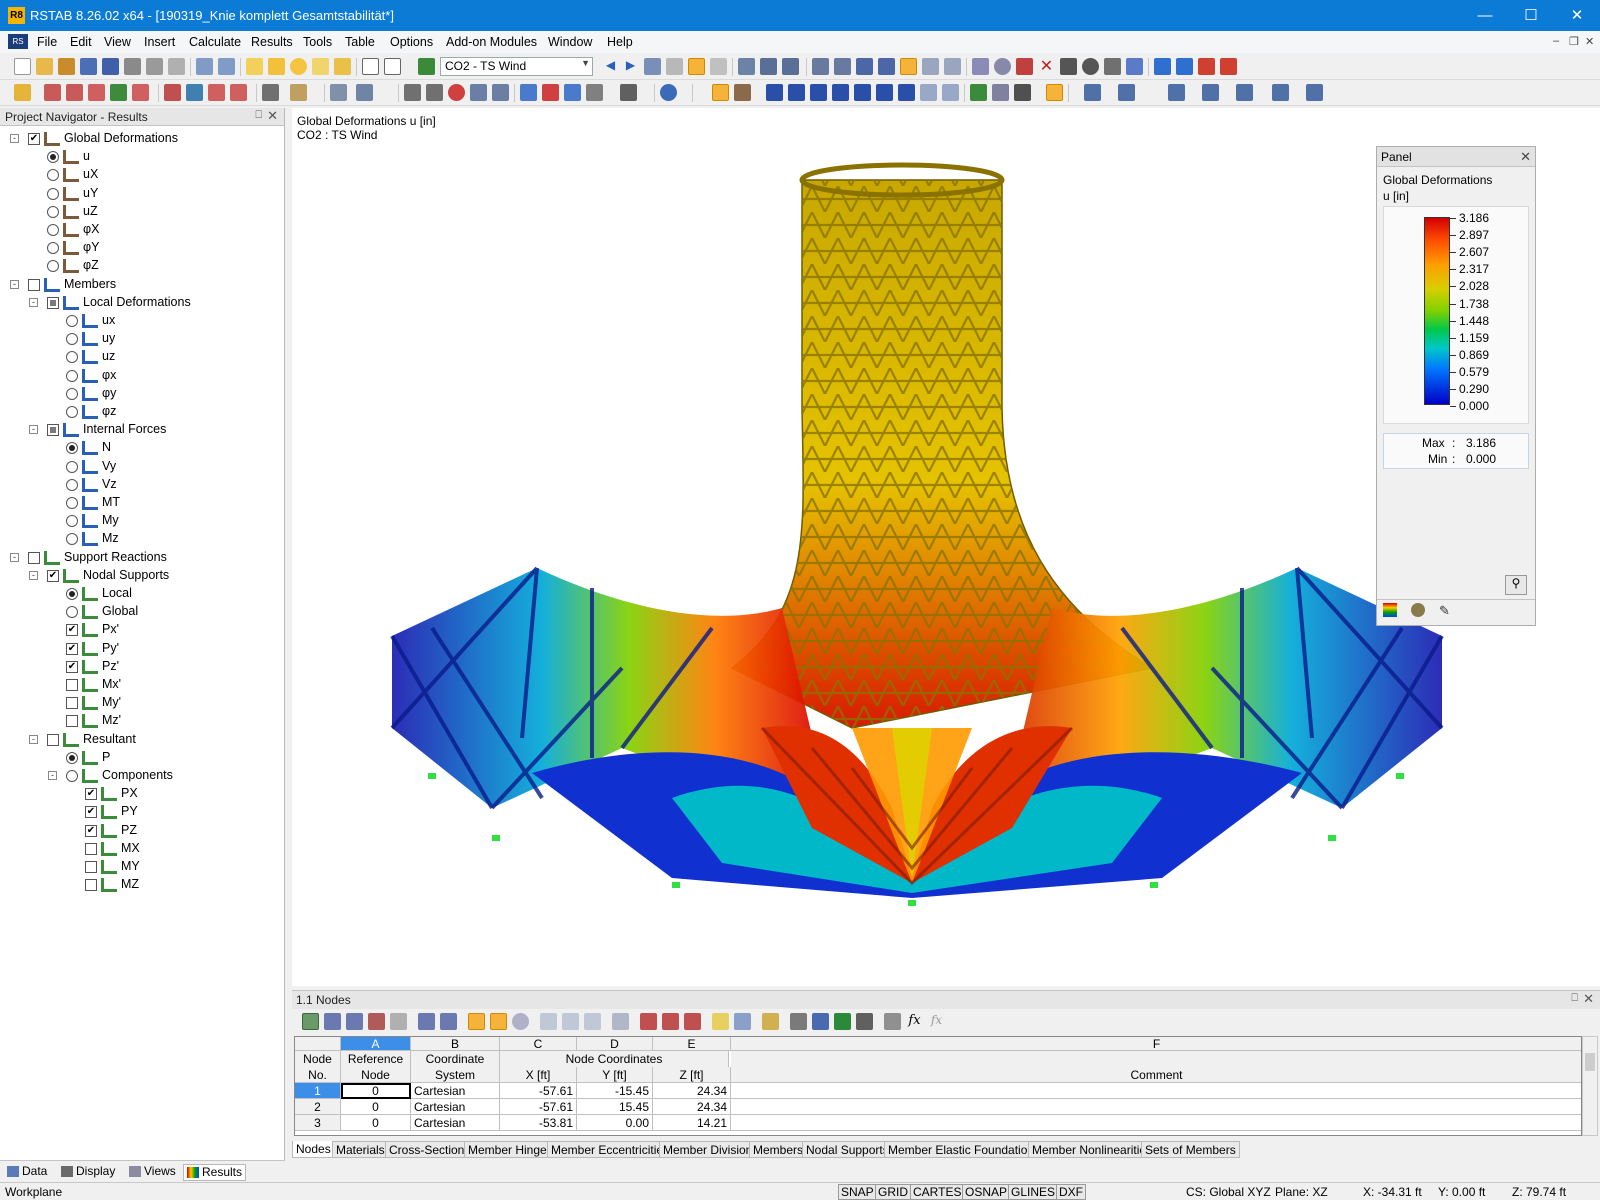  Describe the element at coordinates (455, 1044) in the screenshot. I see `column-letter: B` at that location.